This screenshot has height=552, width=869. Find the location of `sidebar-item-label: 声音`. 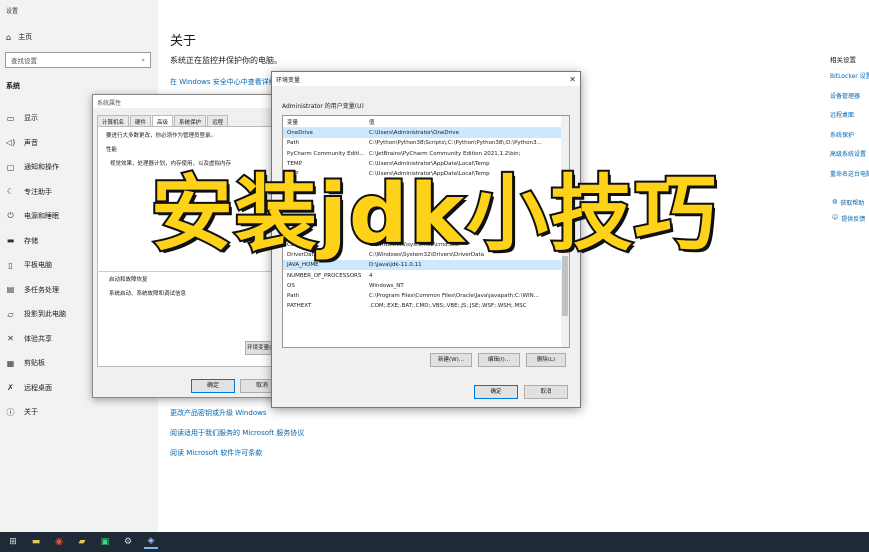

sidebar-item-label: 声音 is located at coordinates (31, 142).